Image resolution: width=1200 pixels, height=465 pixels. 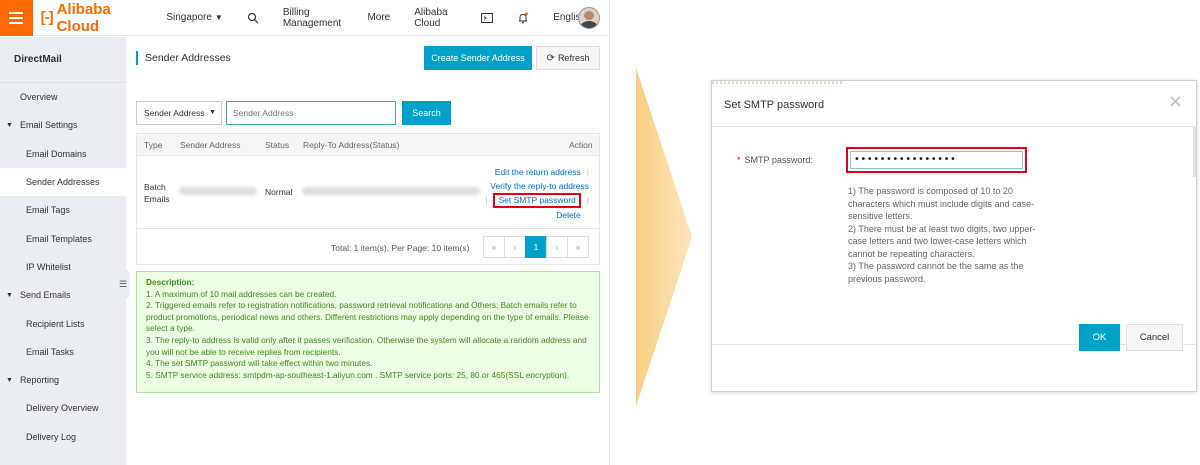 I want to click on refresh-button: ⟳ Refresh, so click(x=568, y=58).